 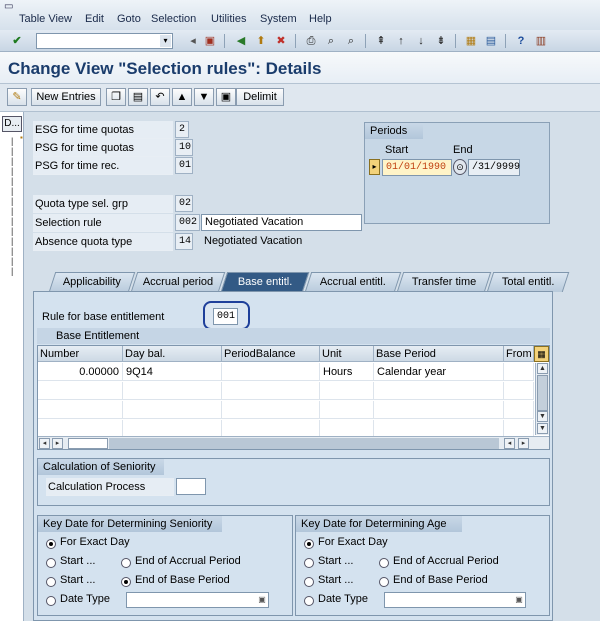 What do you see at coordinates (523, 443) in the screenshot?
I see `scroll-last-icon: ▸` at bounding box center [523, 443].